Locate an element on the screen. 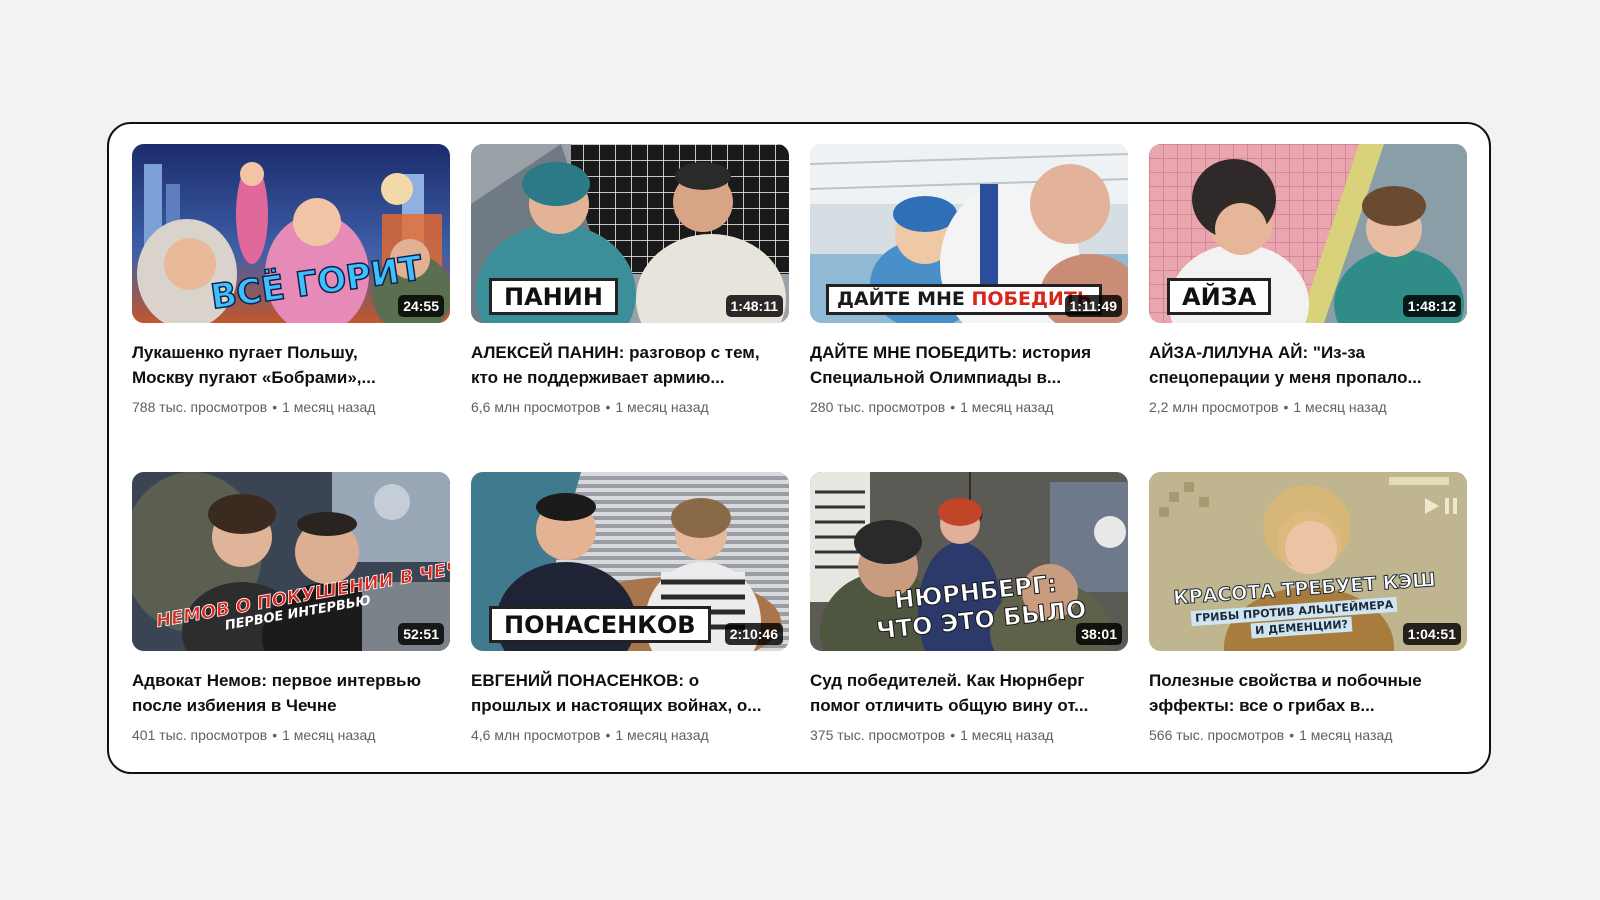  video-meta: 4,6 млн просмотров • 1 месяц назад is located at coordinates (630, 735).